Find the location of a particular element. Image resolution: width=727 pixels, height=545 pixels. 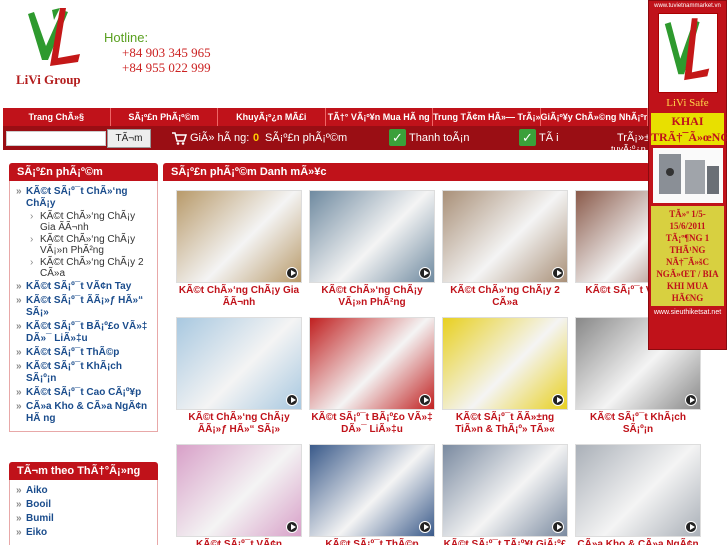

product-caption: KÃ©t ChÃ»‘ng ChÃ¡y VÃ¡»n PhÃ²ng is located at coordinates (372, 297).